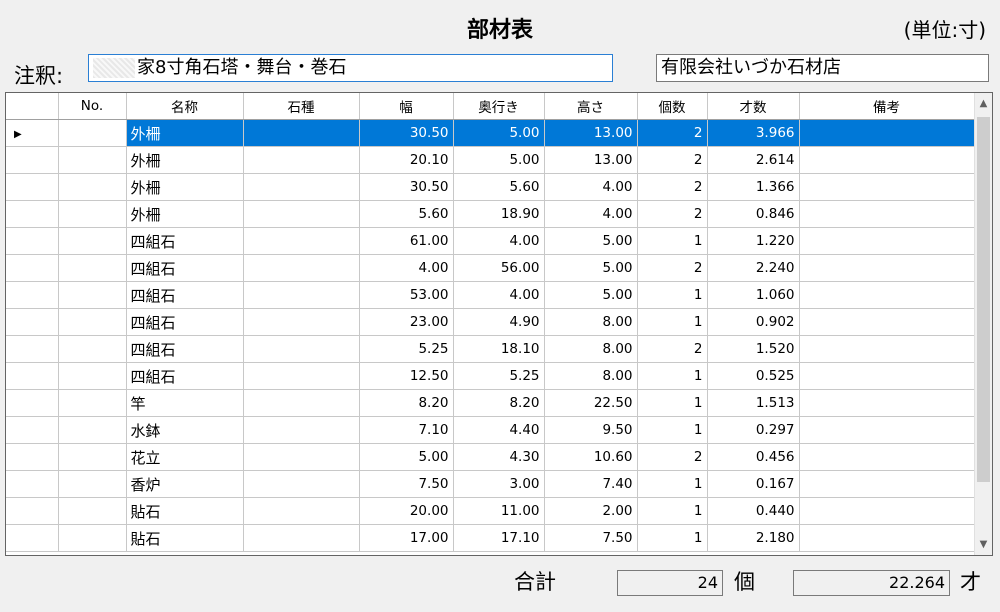 This screenshot has width=1000, height=612. I want to click on table-cell: 17.10, so click(499, 538).